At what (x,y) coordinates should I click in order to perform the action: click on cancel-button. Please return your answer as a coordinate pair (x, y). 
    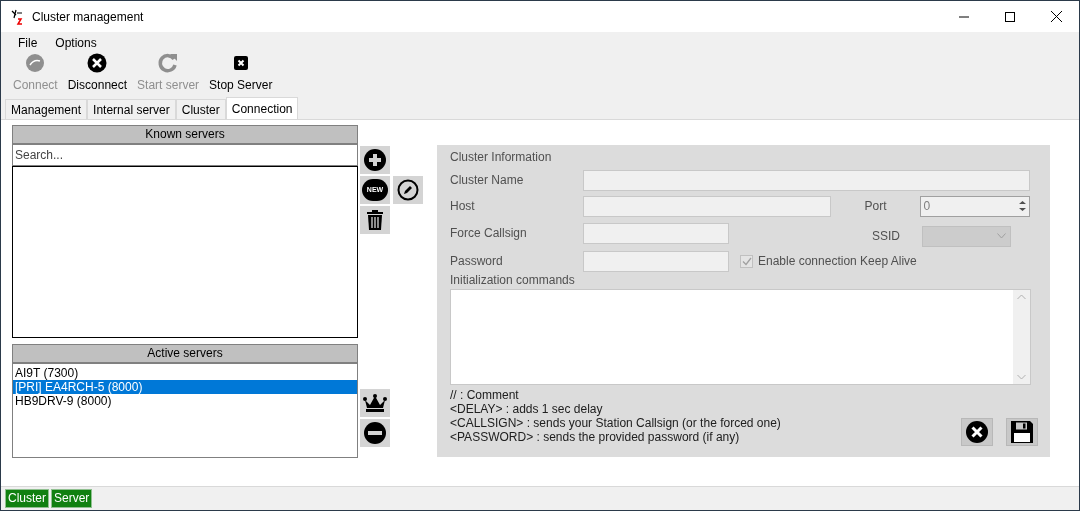
    Looking at the image, I should click on (977, 432).